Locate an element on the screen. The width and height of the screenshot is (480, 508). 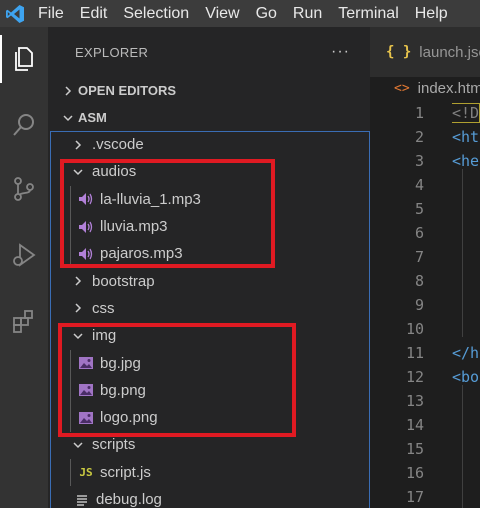
annotation-box-audios is located at coordinates (167, 213).